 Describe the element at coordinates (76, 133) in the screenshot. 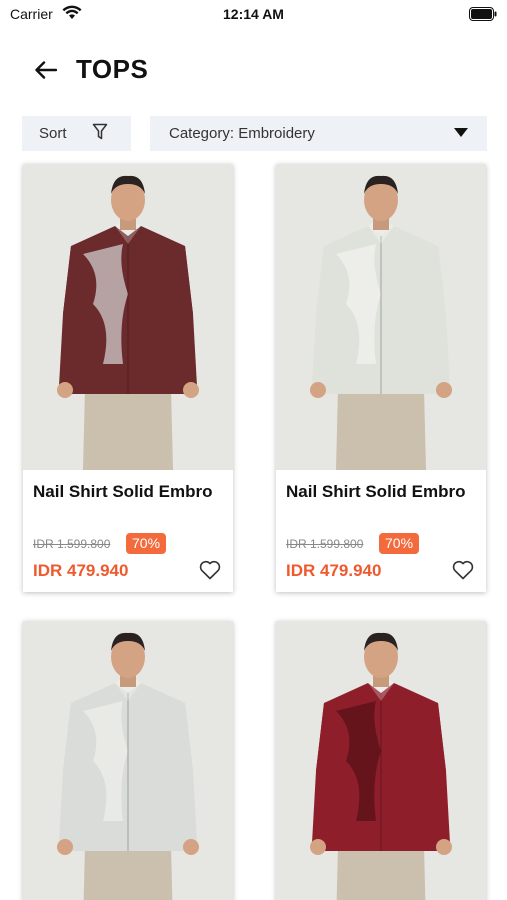

I see `sort-button: Sort` at that location.